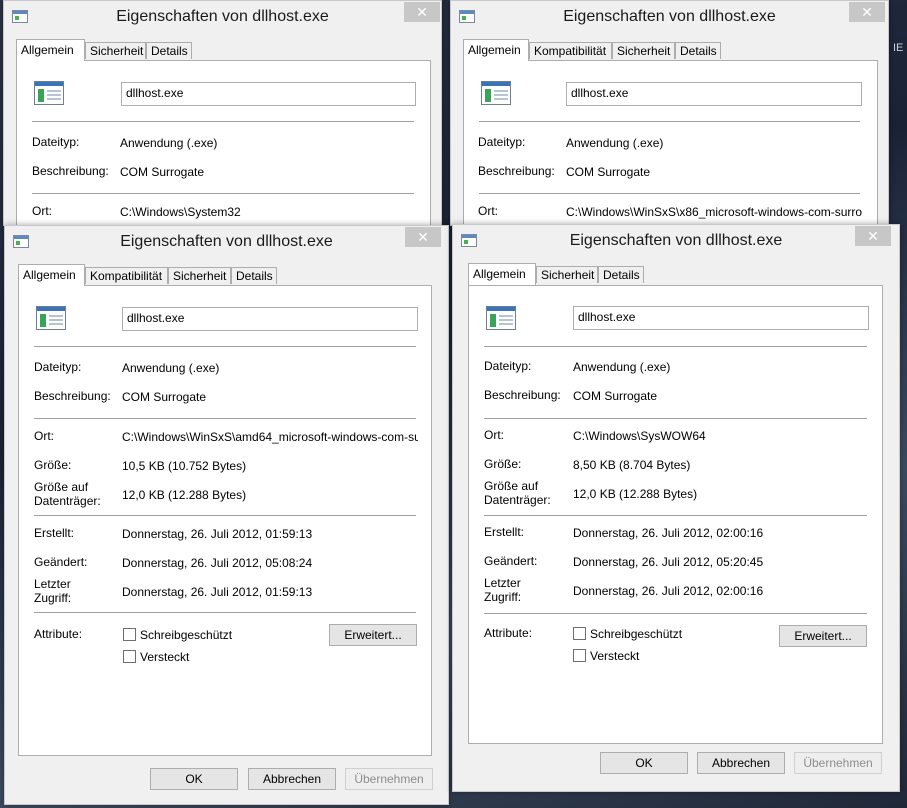 The width and height of the screenshot is (907, 808). I want to click on attributes-label: Attribute:, so click(508, 633).